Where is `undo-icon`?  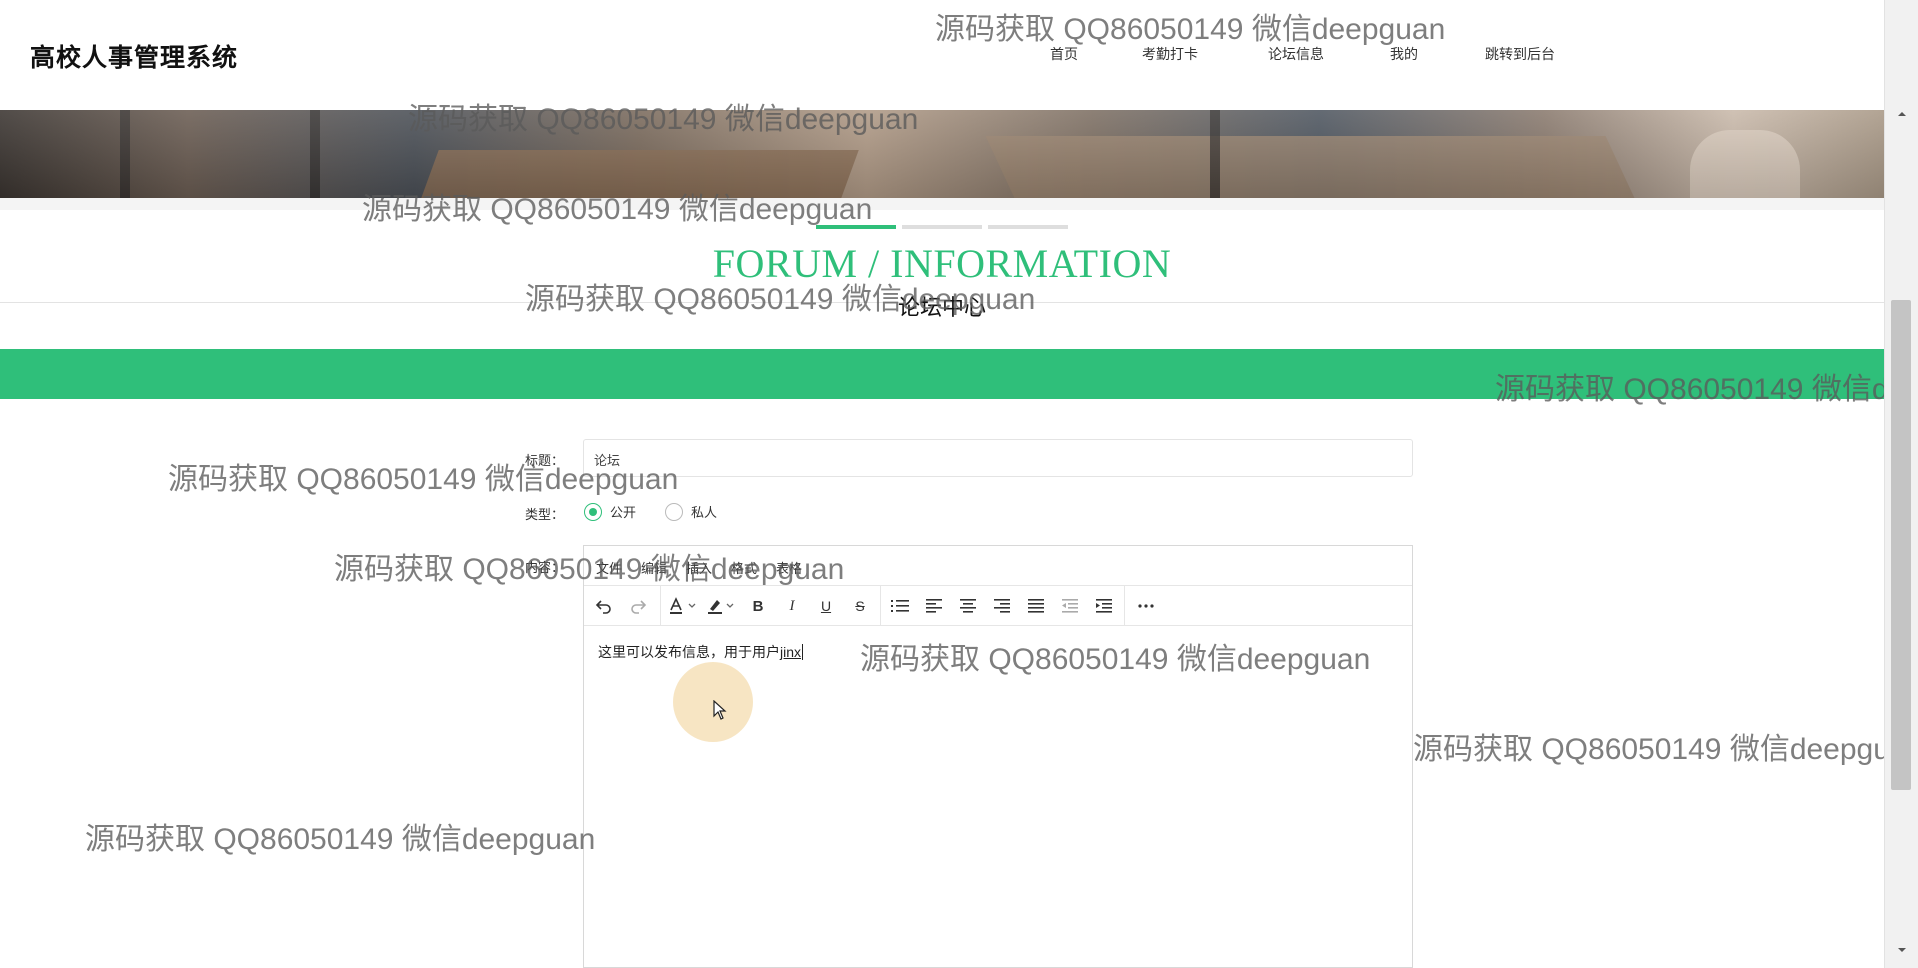 undo-icon is located at coordinates (604, 606).